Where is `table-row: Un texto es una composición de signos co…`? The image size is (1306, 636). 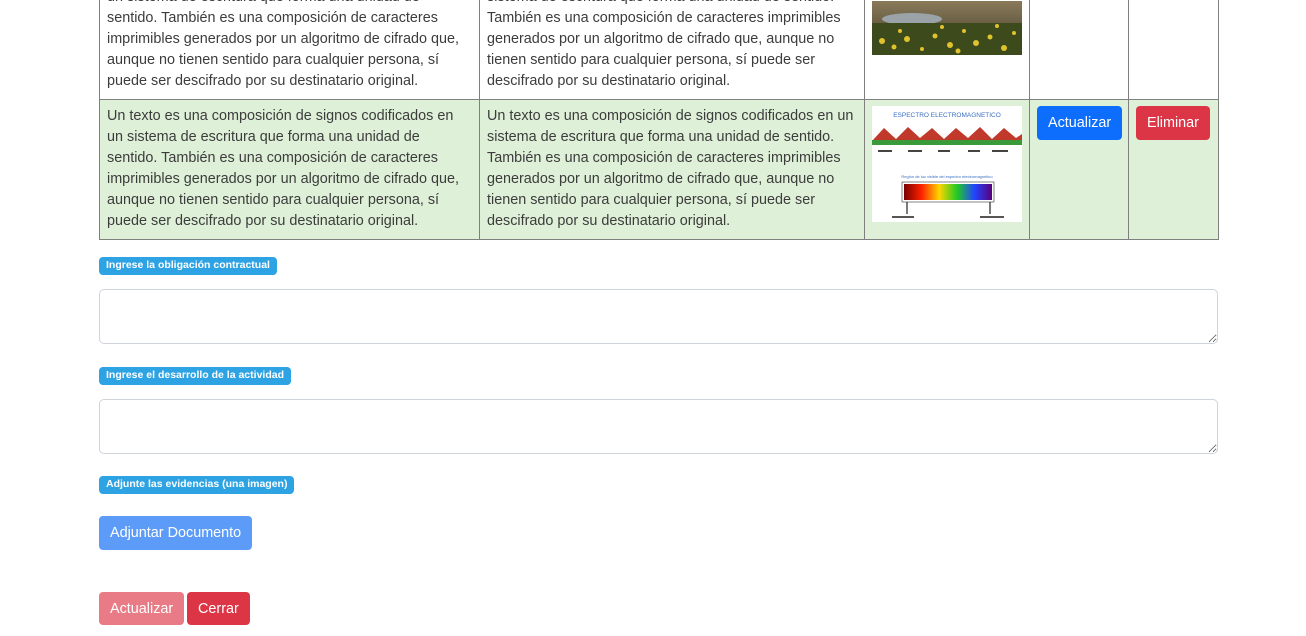 table-row: Un texto es una composición de signos co… is located at coordinates (659, 50).